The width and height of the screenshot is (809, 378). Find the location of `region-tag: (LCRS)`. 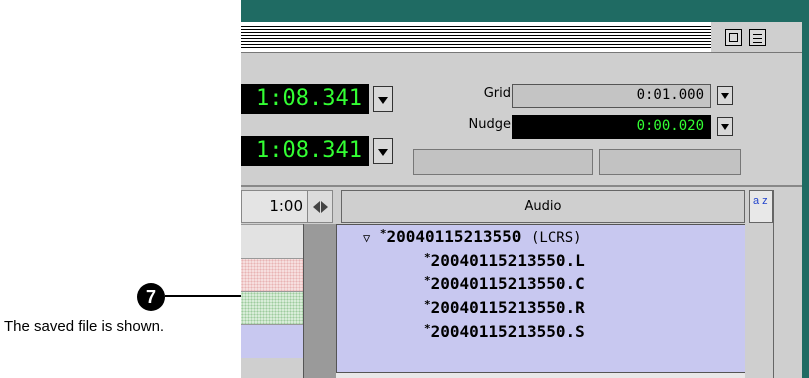

region-tag: (LCRS) is located at coordinates (556, 238).